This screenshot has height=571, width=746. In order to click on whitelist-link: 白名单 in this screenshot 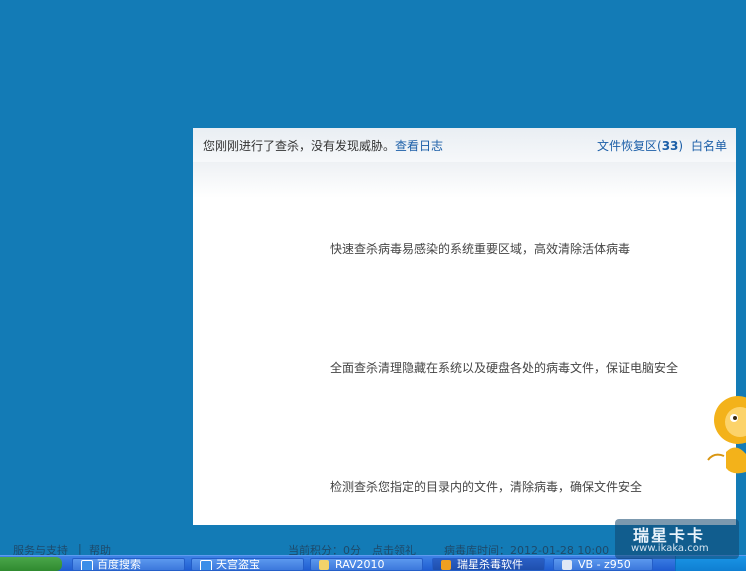, I will do `click(709, 145)`.